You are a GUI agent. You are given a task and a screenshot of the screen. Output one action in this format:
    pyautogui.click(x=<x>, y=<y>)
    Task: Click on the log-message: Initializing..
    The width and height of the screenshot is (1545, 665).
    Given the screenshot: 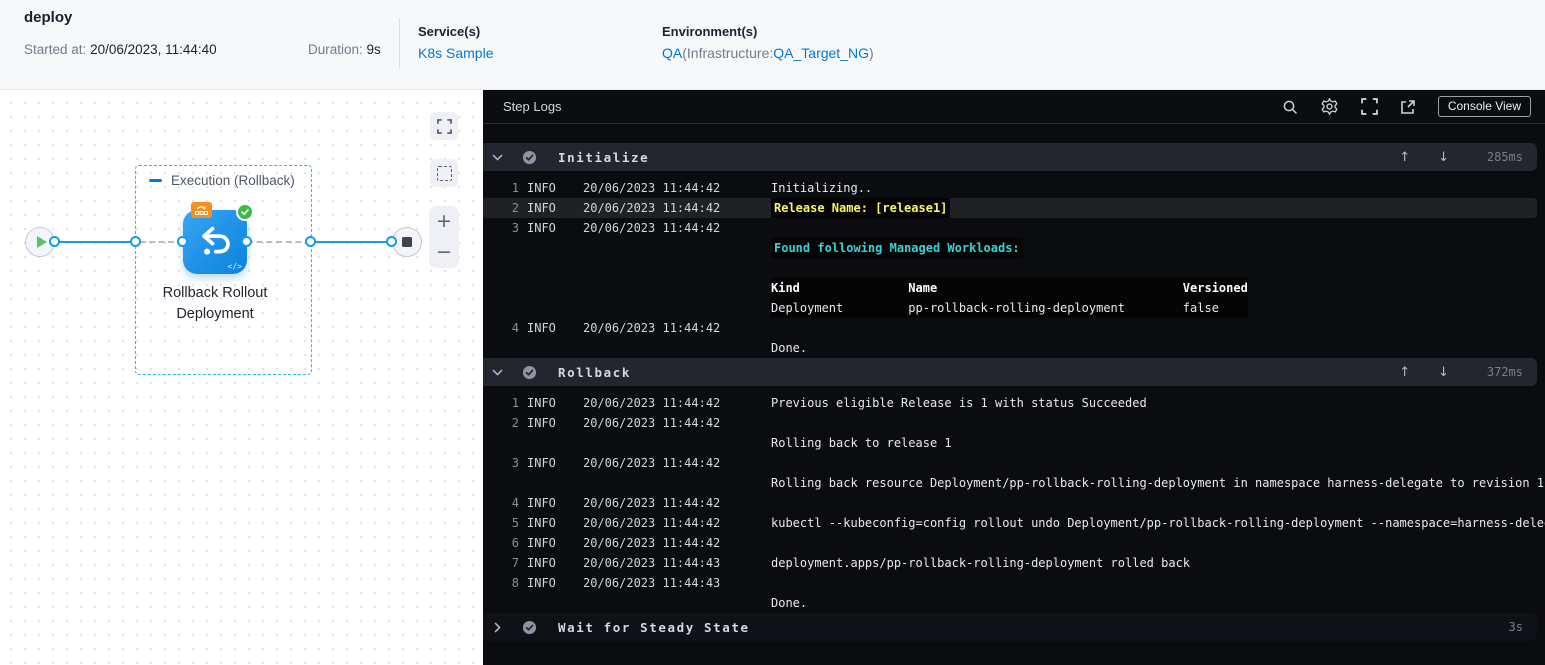 What is the action you would take?
    pyautogui.click(x=822, y=188)
    